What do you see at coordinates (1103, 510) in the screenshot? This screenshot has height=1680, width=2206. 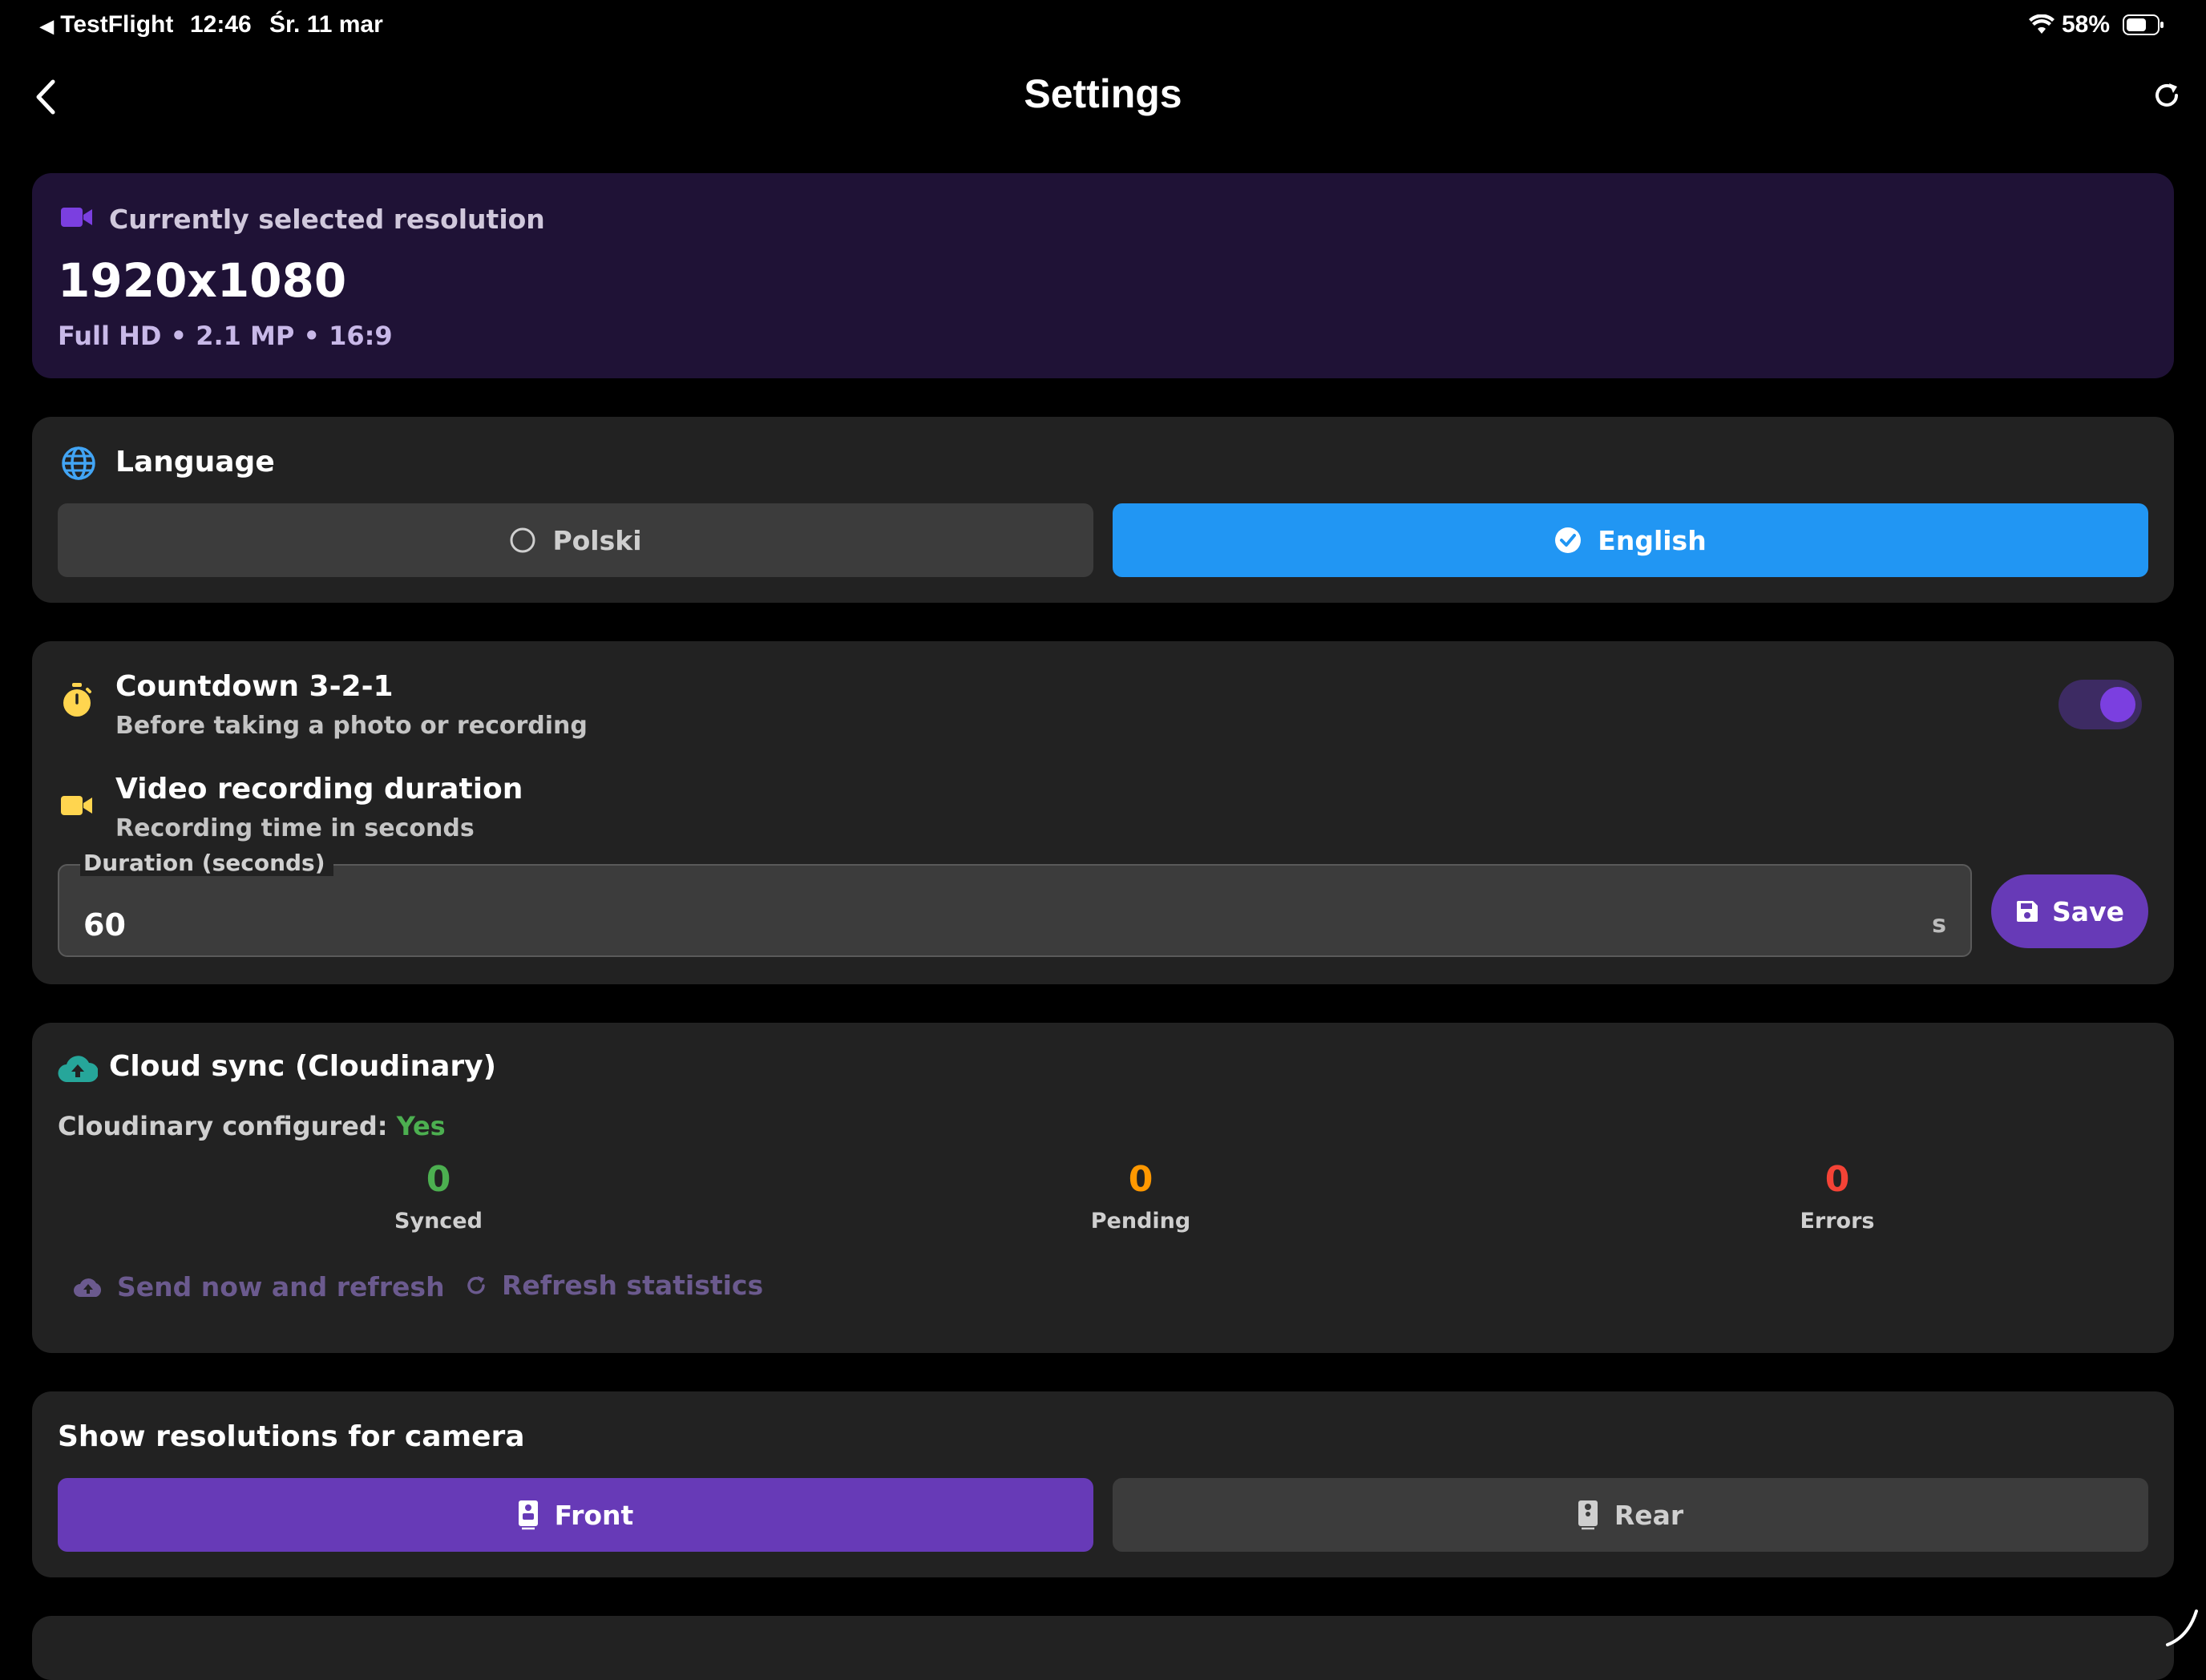 I see `language-card: Language Polski English` at bounding box center [1103, 510].